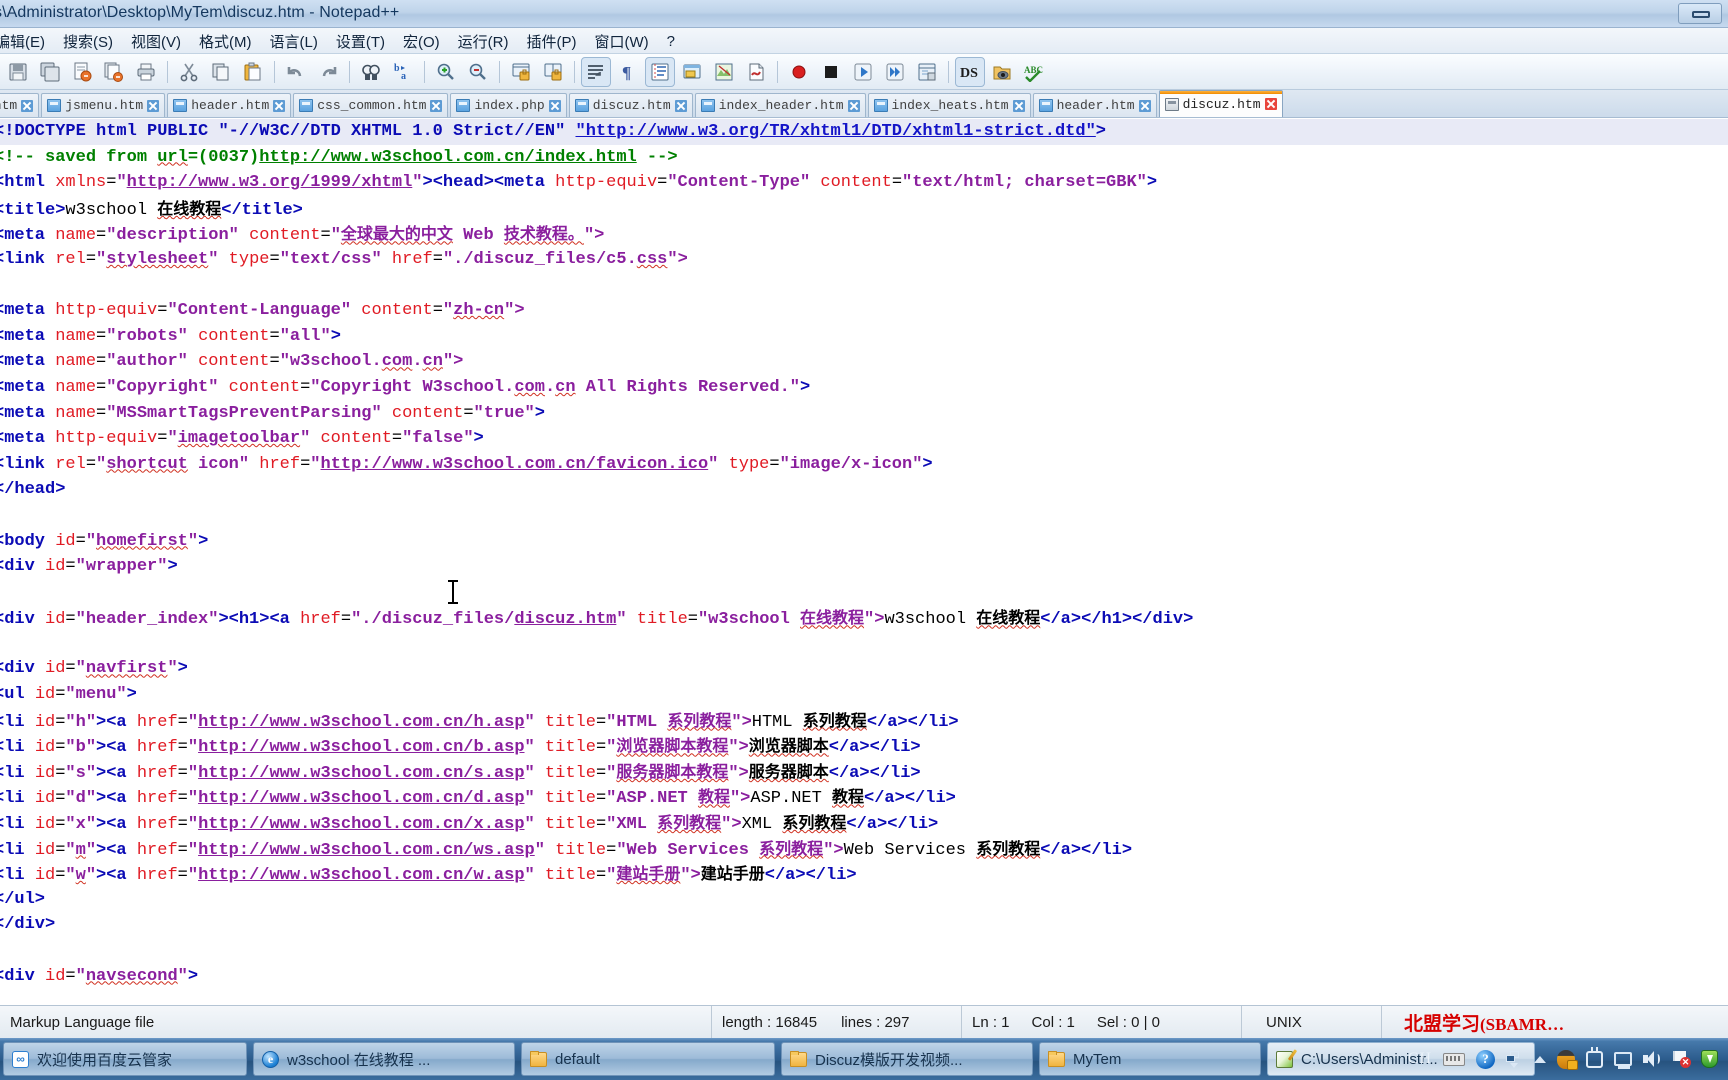  I want to click on window-switcher-icon, so click(1514, 1059).